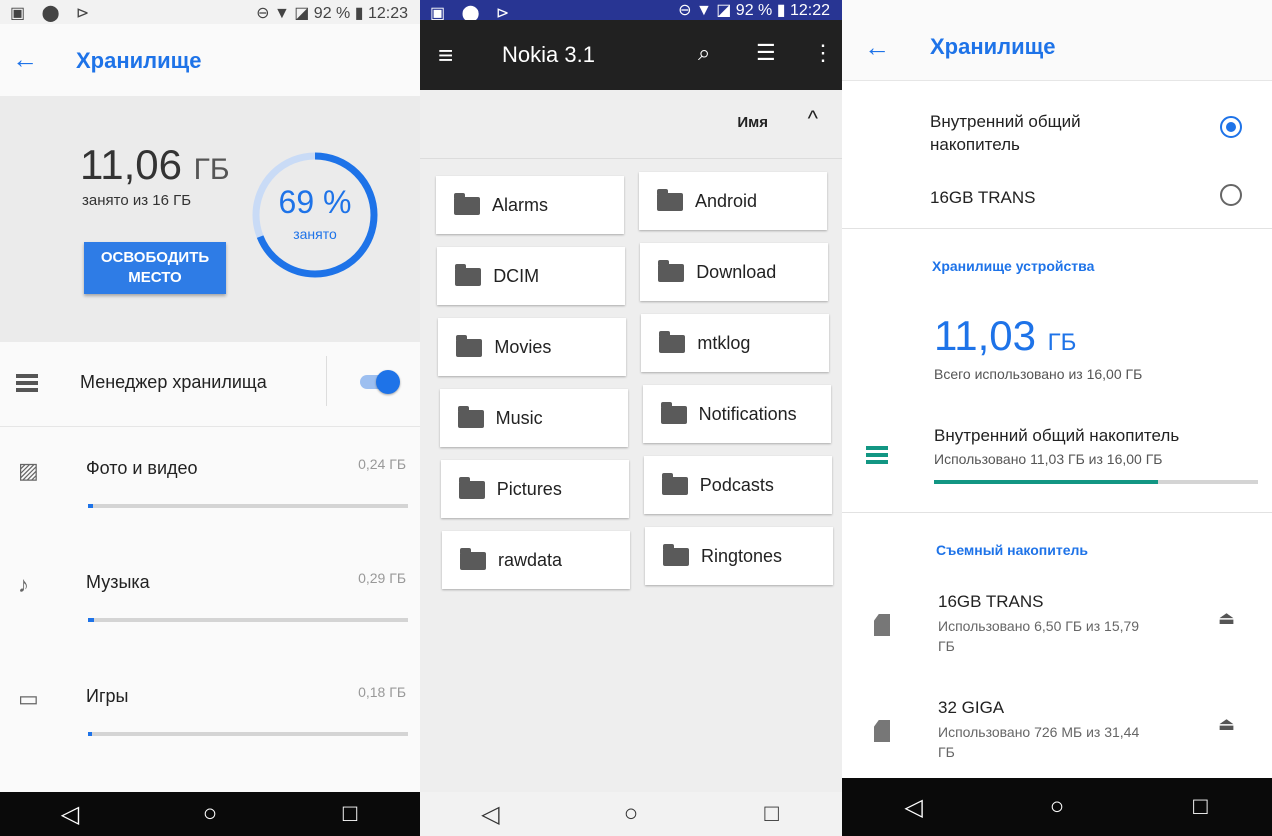 The height and width of the screenshot is (836, 1272). I want to click on photo-icon: ▨, so click(28, 470).